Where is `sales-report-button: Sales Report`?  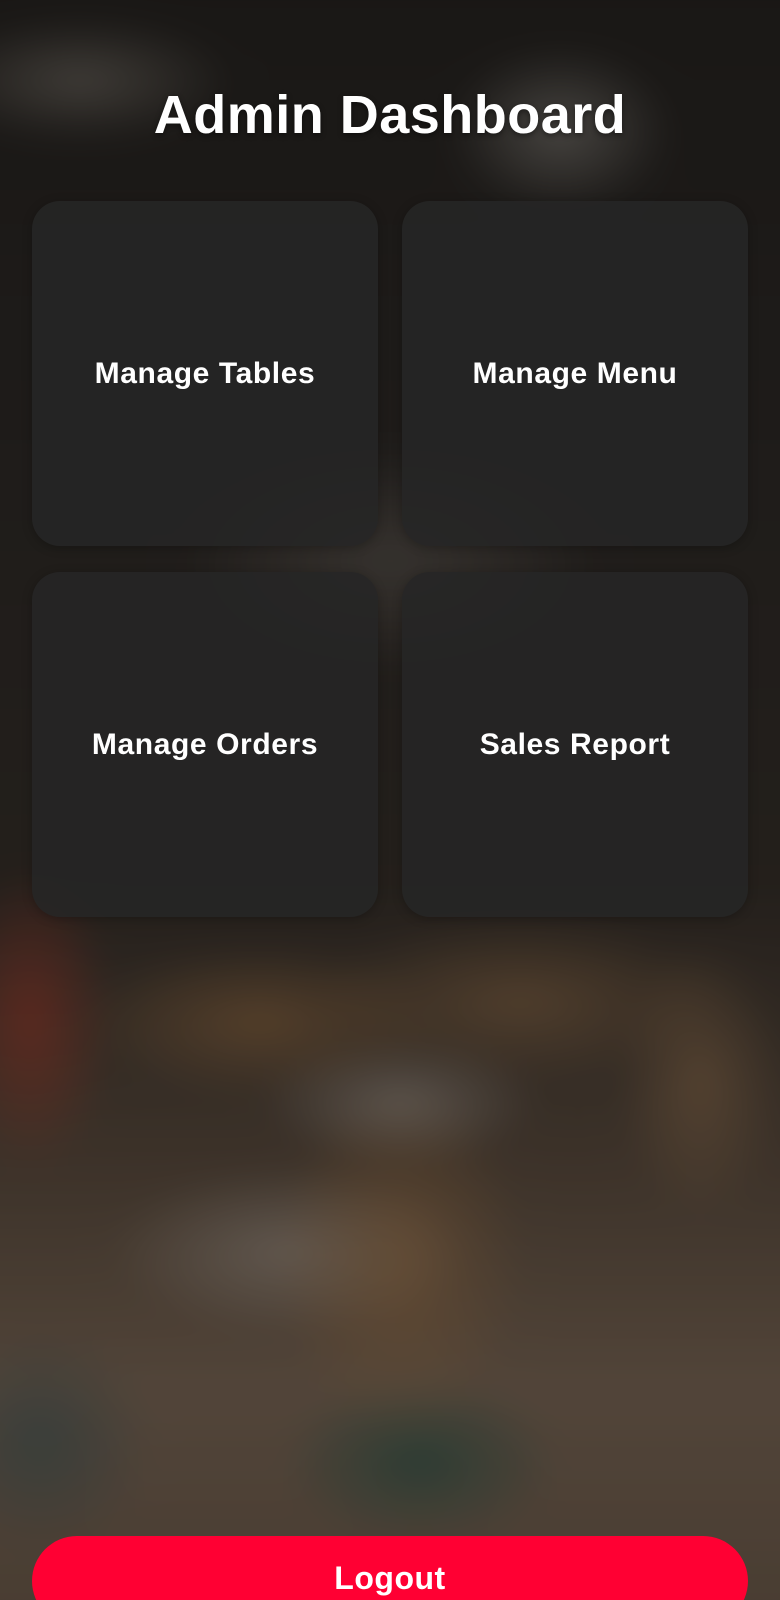
sales-report-button: Sales Report is located at coordinates (575, 744).